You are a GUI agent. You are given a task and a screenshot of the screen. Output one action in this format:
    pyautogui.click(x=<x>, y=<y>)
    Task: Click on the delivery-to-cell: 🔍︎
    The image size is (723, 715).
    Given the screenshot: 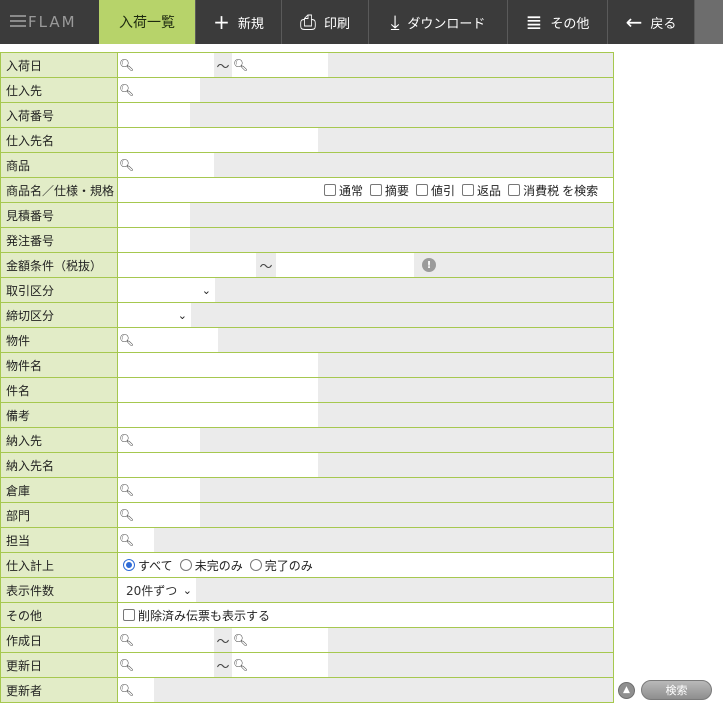 What is the action you would take?
    pyautogui.click(x=365, y=440)
    